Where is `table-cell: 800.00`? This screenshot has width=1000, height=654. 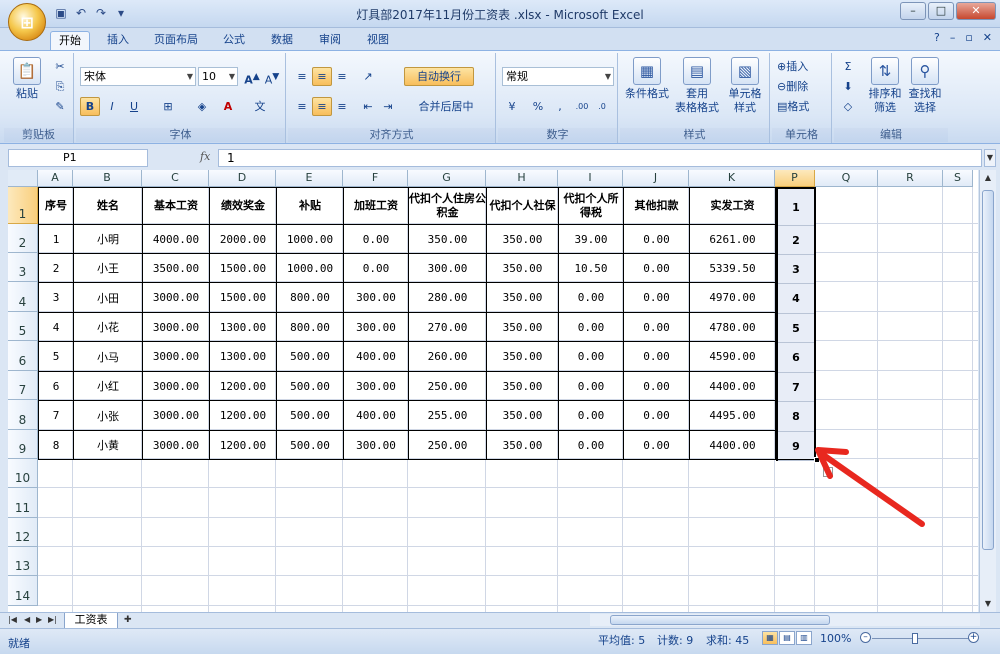 table-cell: 800.00 is located at coordinates (310, 297).